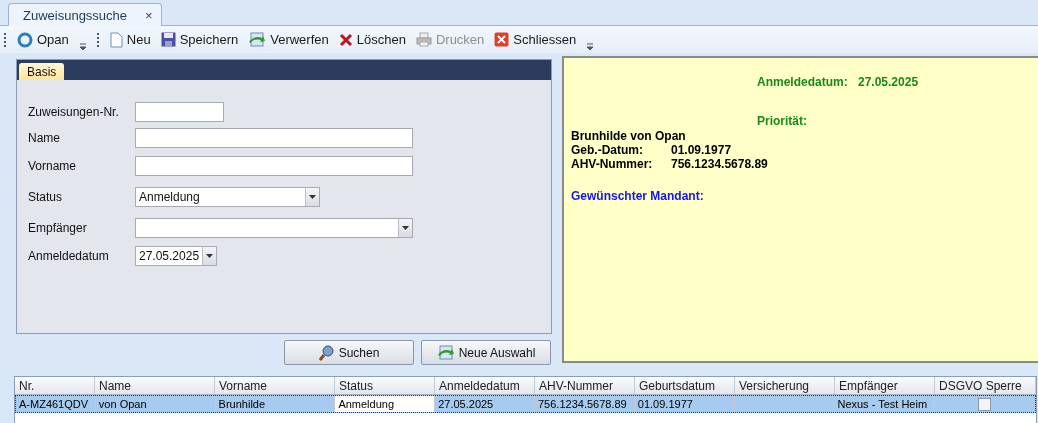 The image size is (1038, 423). I want to click on column-header: AHV-Nummer, so click(585, 385).